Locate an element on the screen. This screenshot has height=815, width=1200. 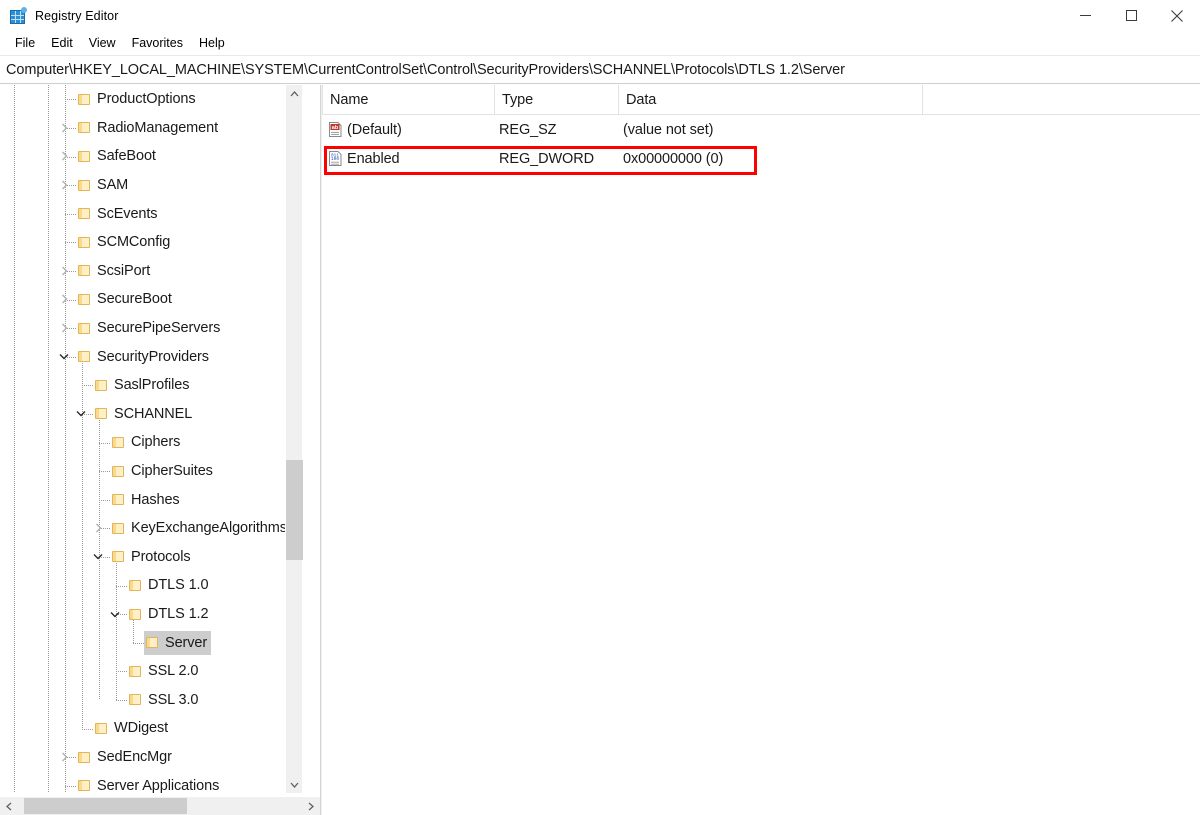
scroll-up-button is located at coordinates (294, 93).